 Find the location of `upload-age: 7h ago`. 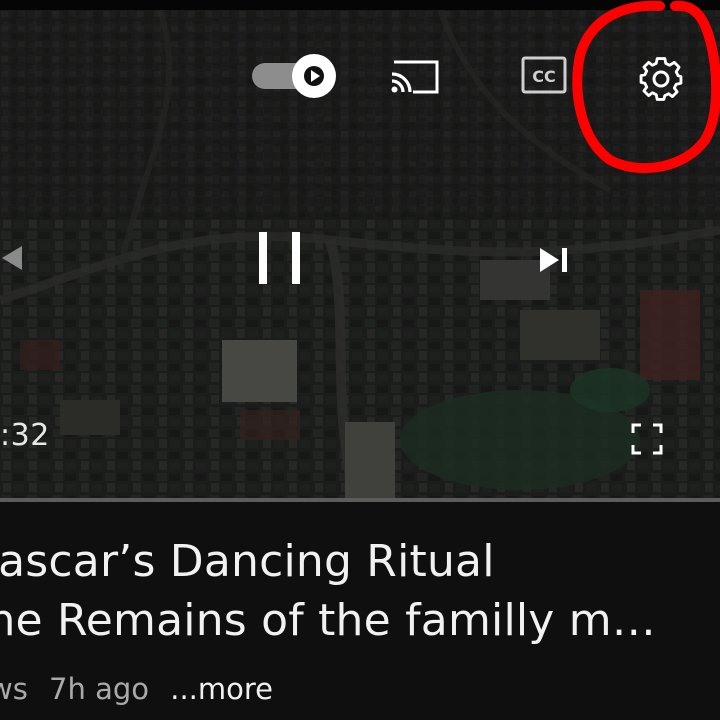

upload-age: 7h ago is located at coordinates (99, 689).